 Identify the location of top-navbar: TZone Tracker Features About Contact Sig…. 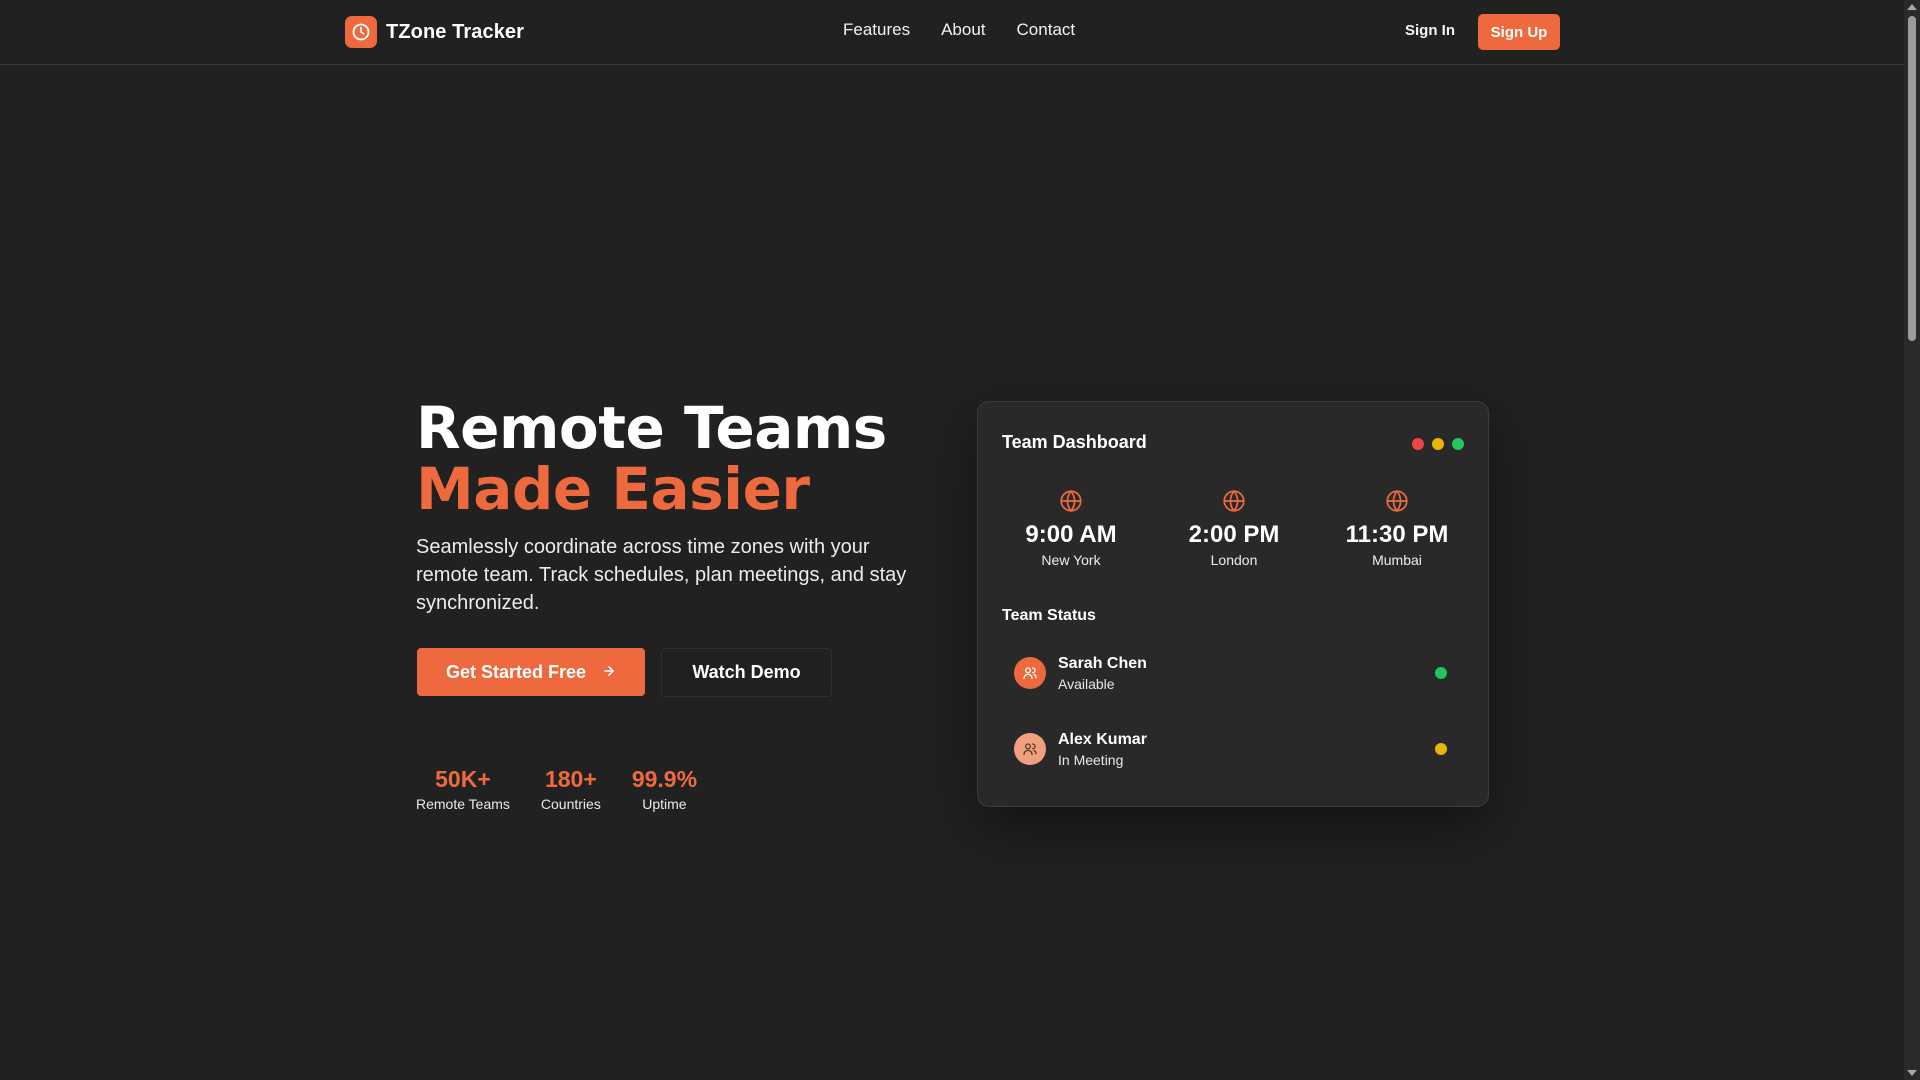
(952, 32).